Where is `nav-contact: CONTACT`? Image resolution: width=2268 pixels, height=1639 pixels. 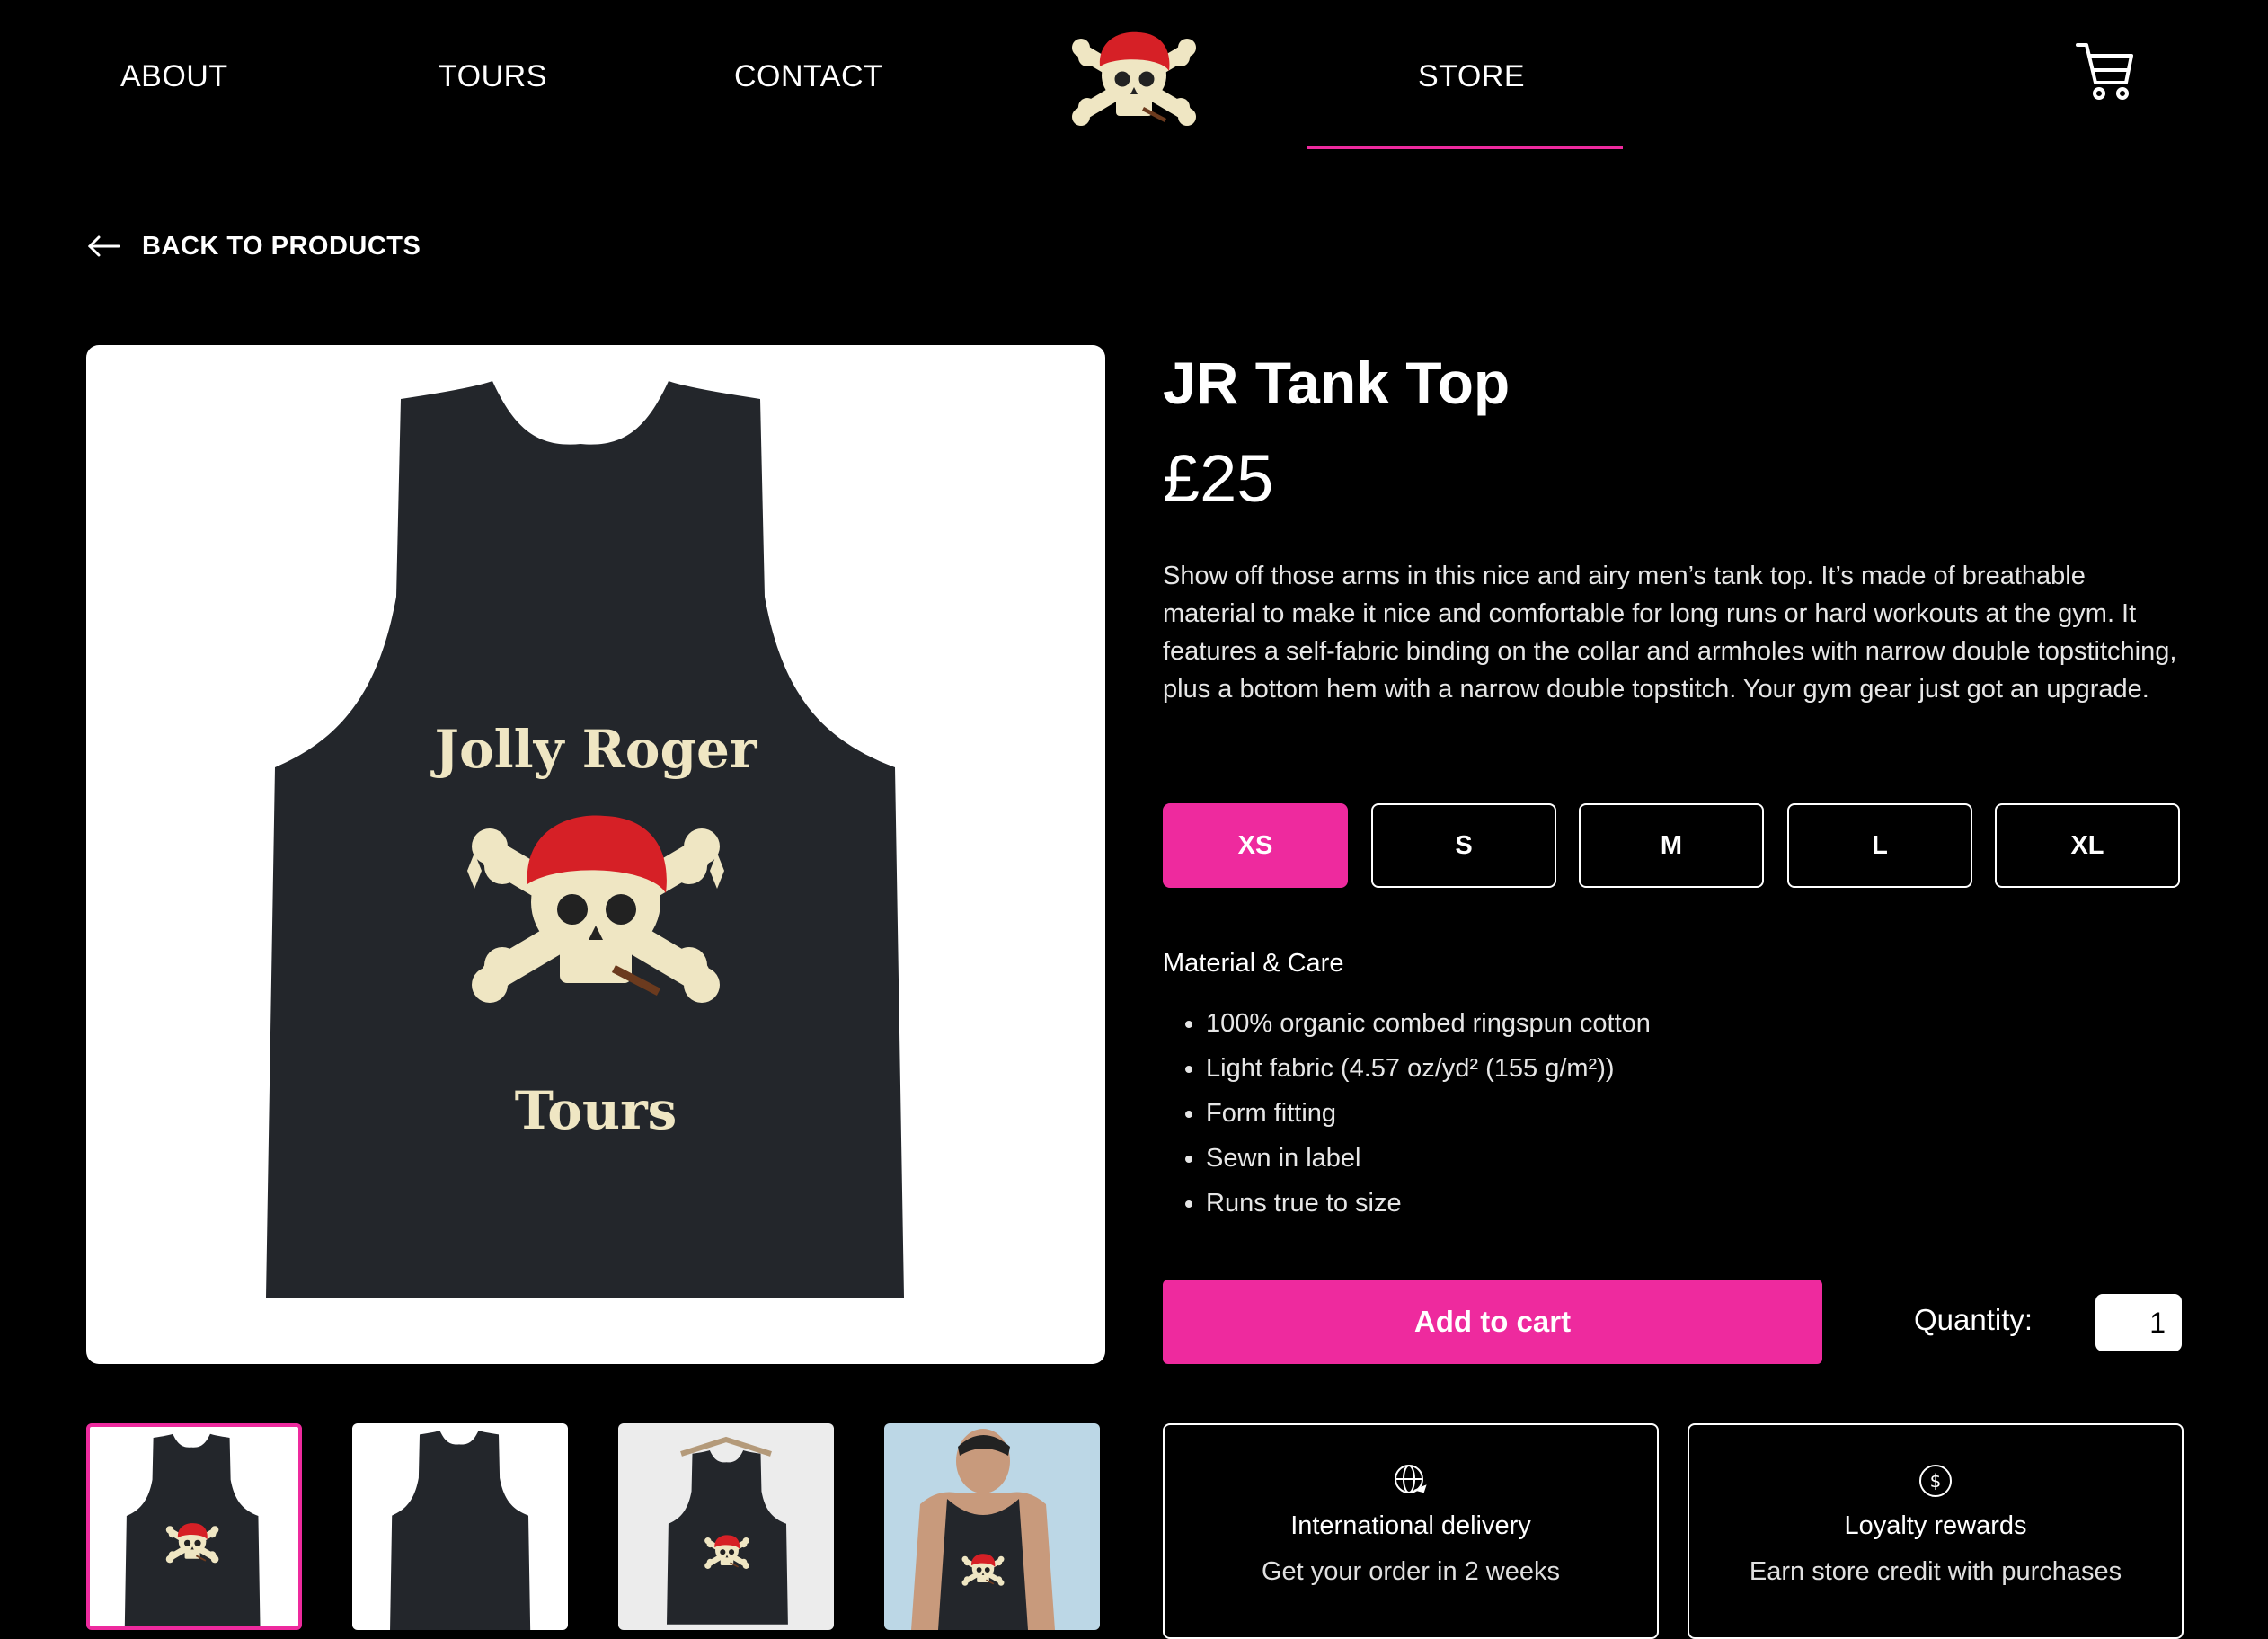
nav-contact: CONTACT is located at coordinates (808, 76).